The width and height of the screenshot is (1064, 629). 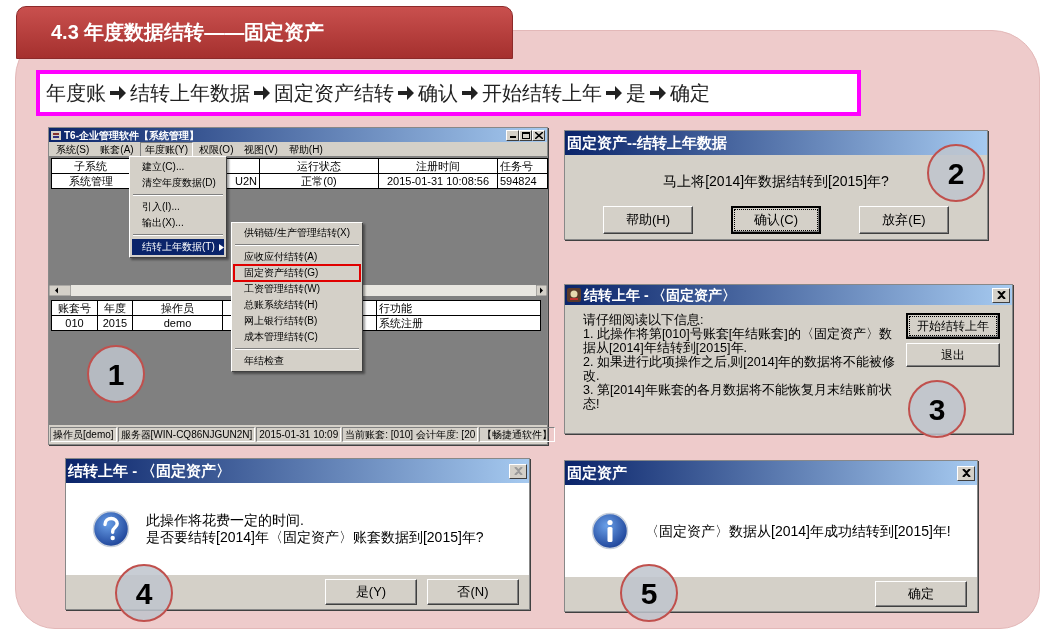 What do you see at coordinates (956, 173) in the screenshot?
I see `step-number: 2` at bounding box center [956, 173].